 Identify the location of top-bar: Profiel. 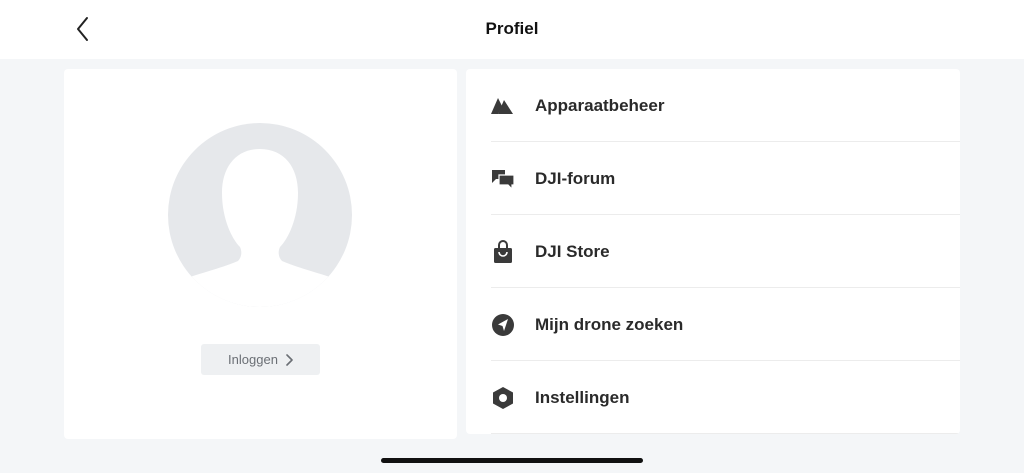
(512, 29).